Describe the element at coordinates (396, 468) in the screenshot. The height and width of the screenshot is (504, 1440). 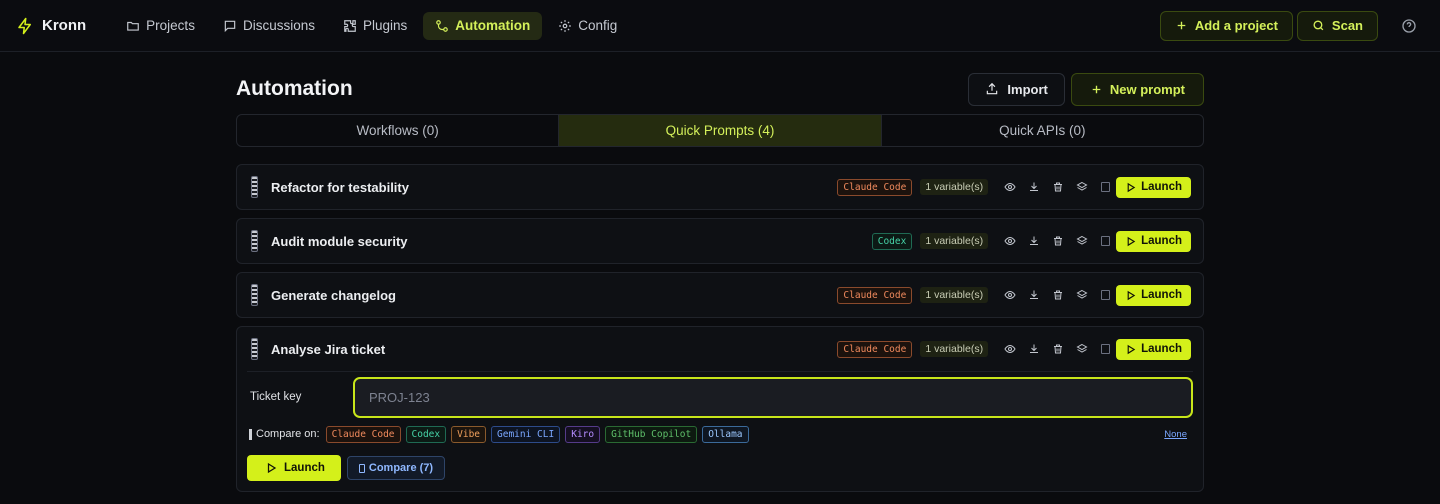
I see `compare-button: Compare (7)` at that location.